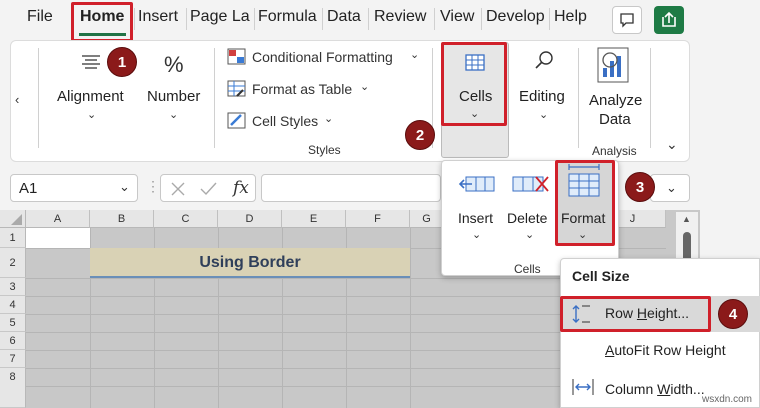 The width and height of the screenshot is (760, 408). I want to click on delete-button: Delete, so click(527, 218).